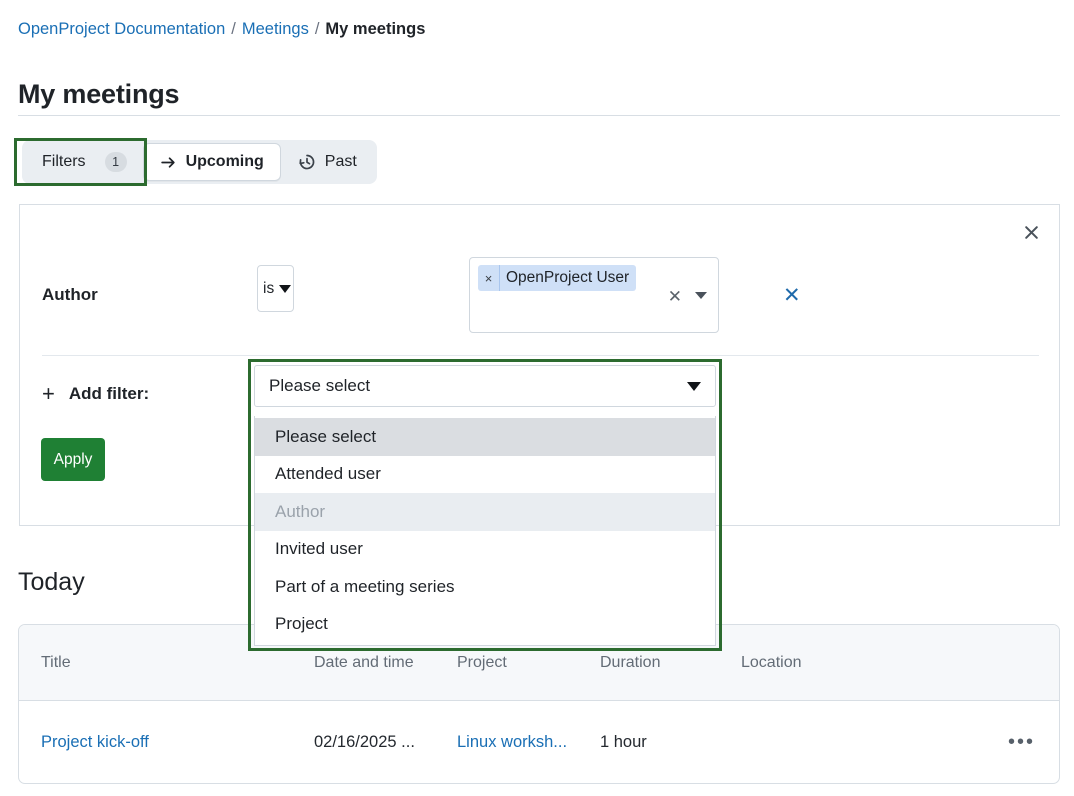 Image resolution: width=1074 pixels, height=796 pixels. I want to click on section-heading-today: Today, so click(51, 582).